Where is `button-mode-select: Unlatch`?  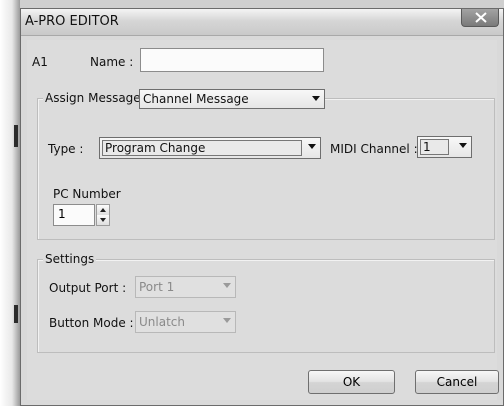
button-mode-select: Unlatch is located at coordinates (185, 322).